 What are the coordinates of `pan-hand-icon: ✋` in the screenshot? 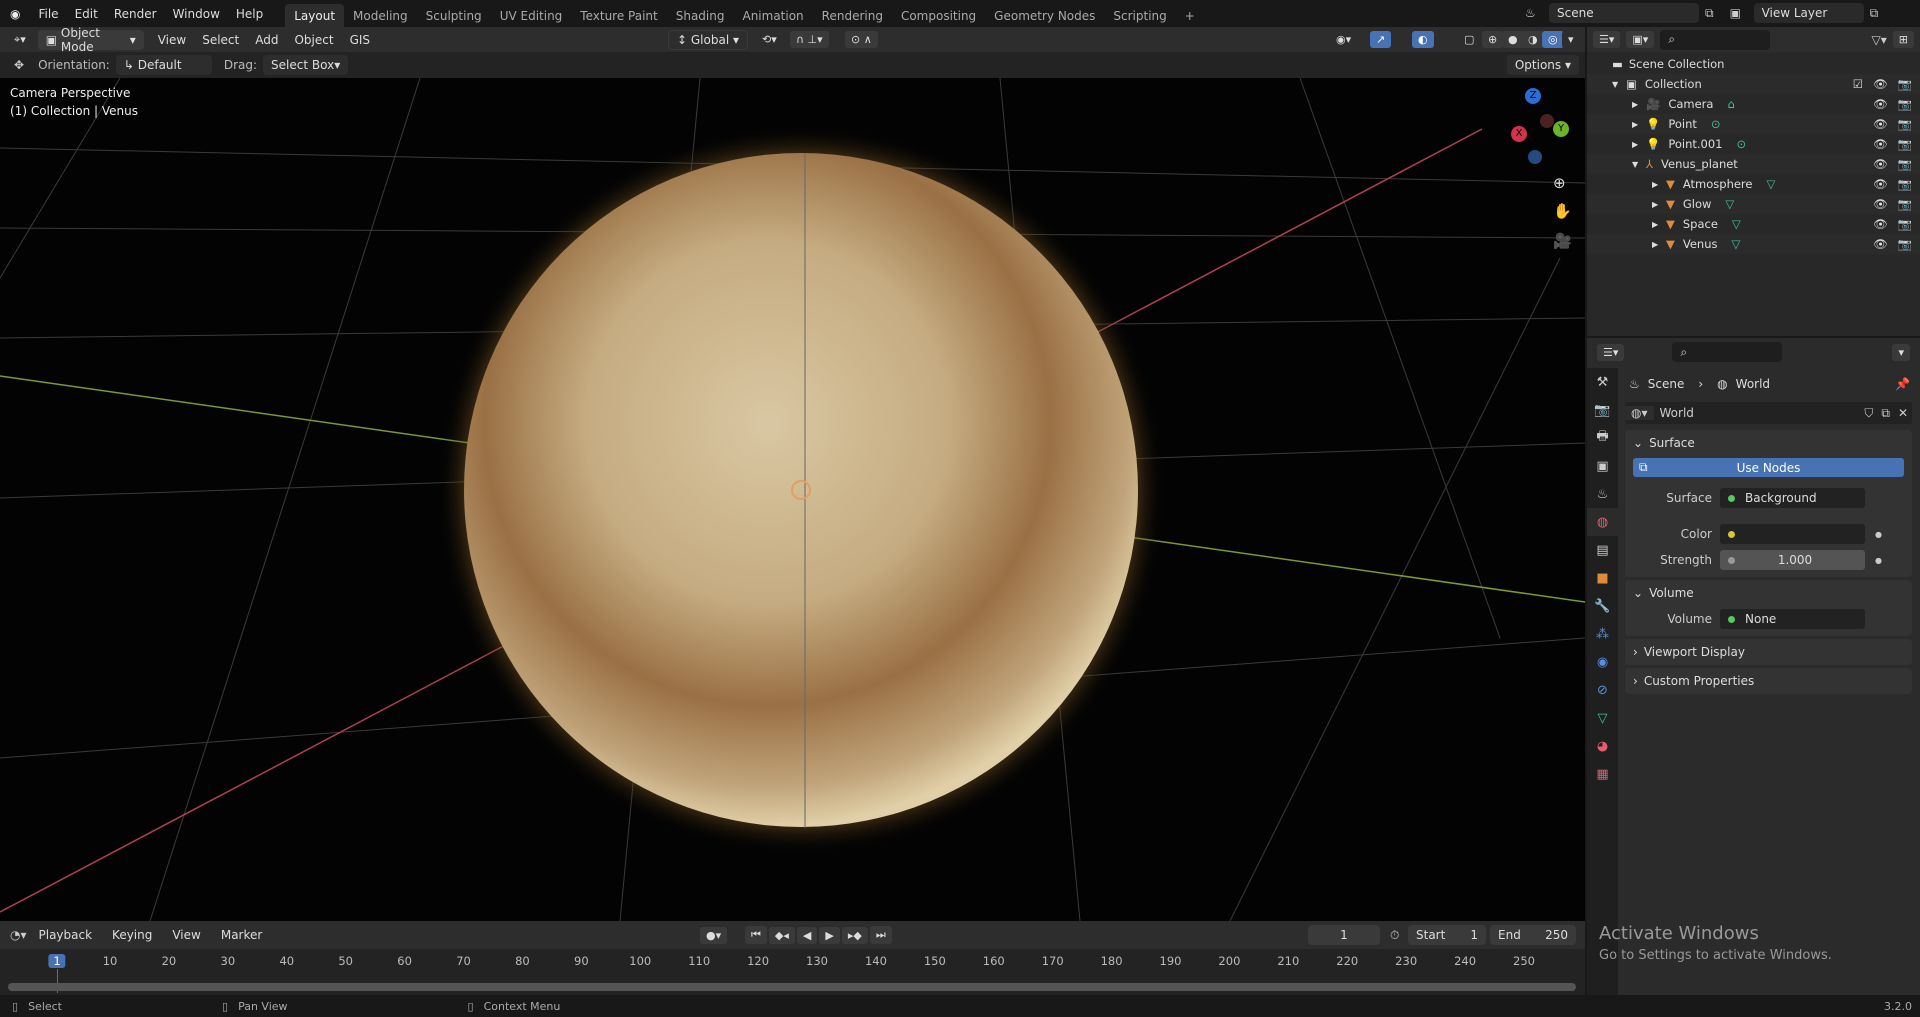 It's located at (1562, 211).